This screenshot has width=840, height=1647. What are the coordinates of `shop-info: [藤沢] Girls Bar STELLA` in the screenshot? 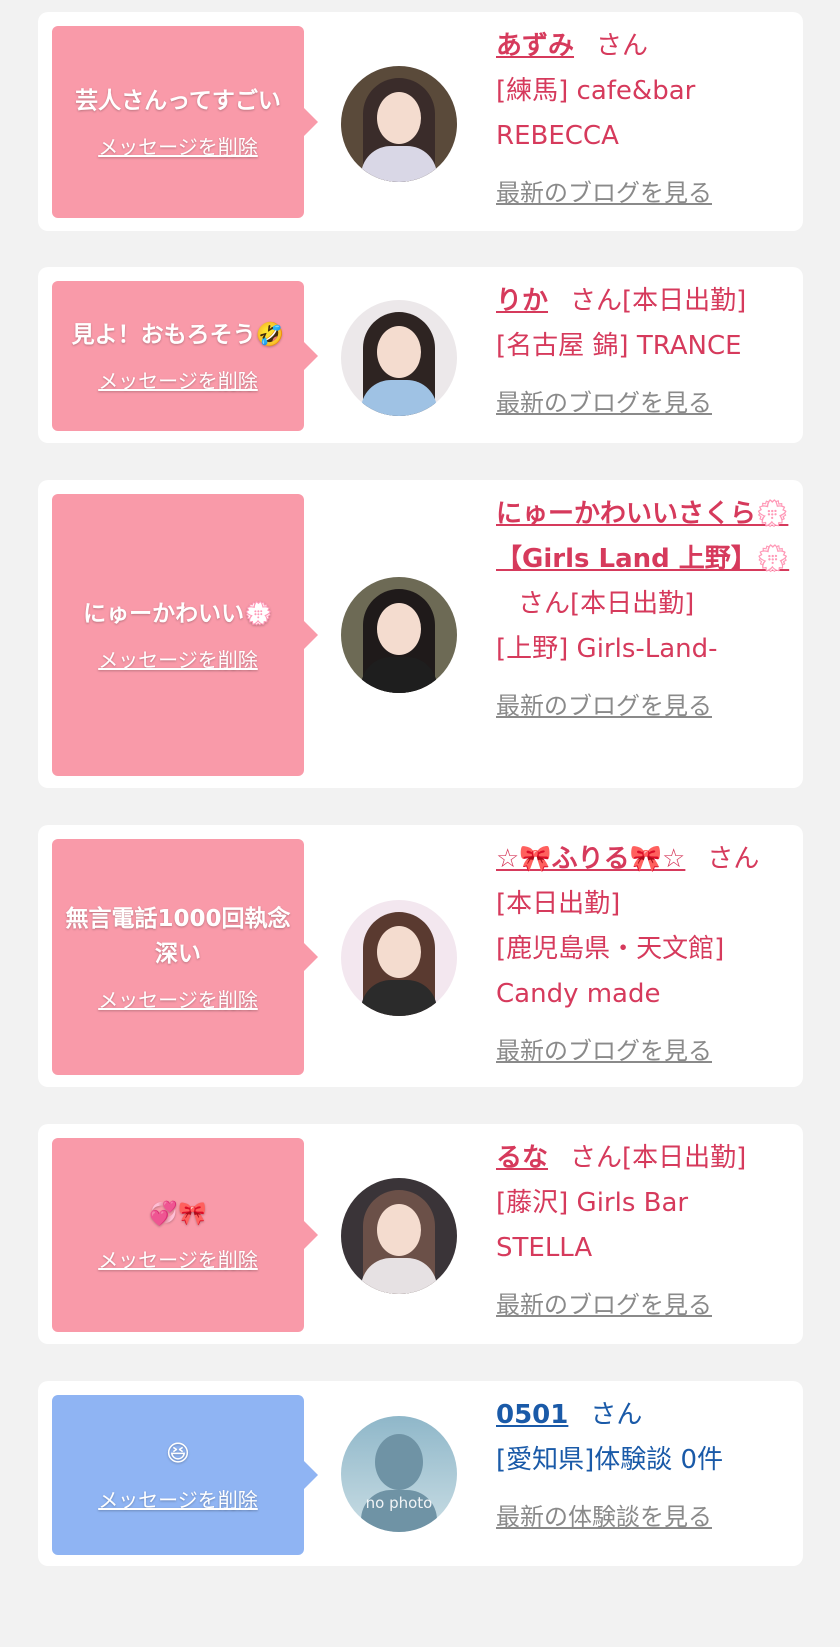 It's located at (592, 1225).